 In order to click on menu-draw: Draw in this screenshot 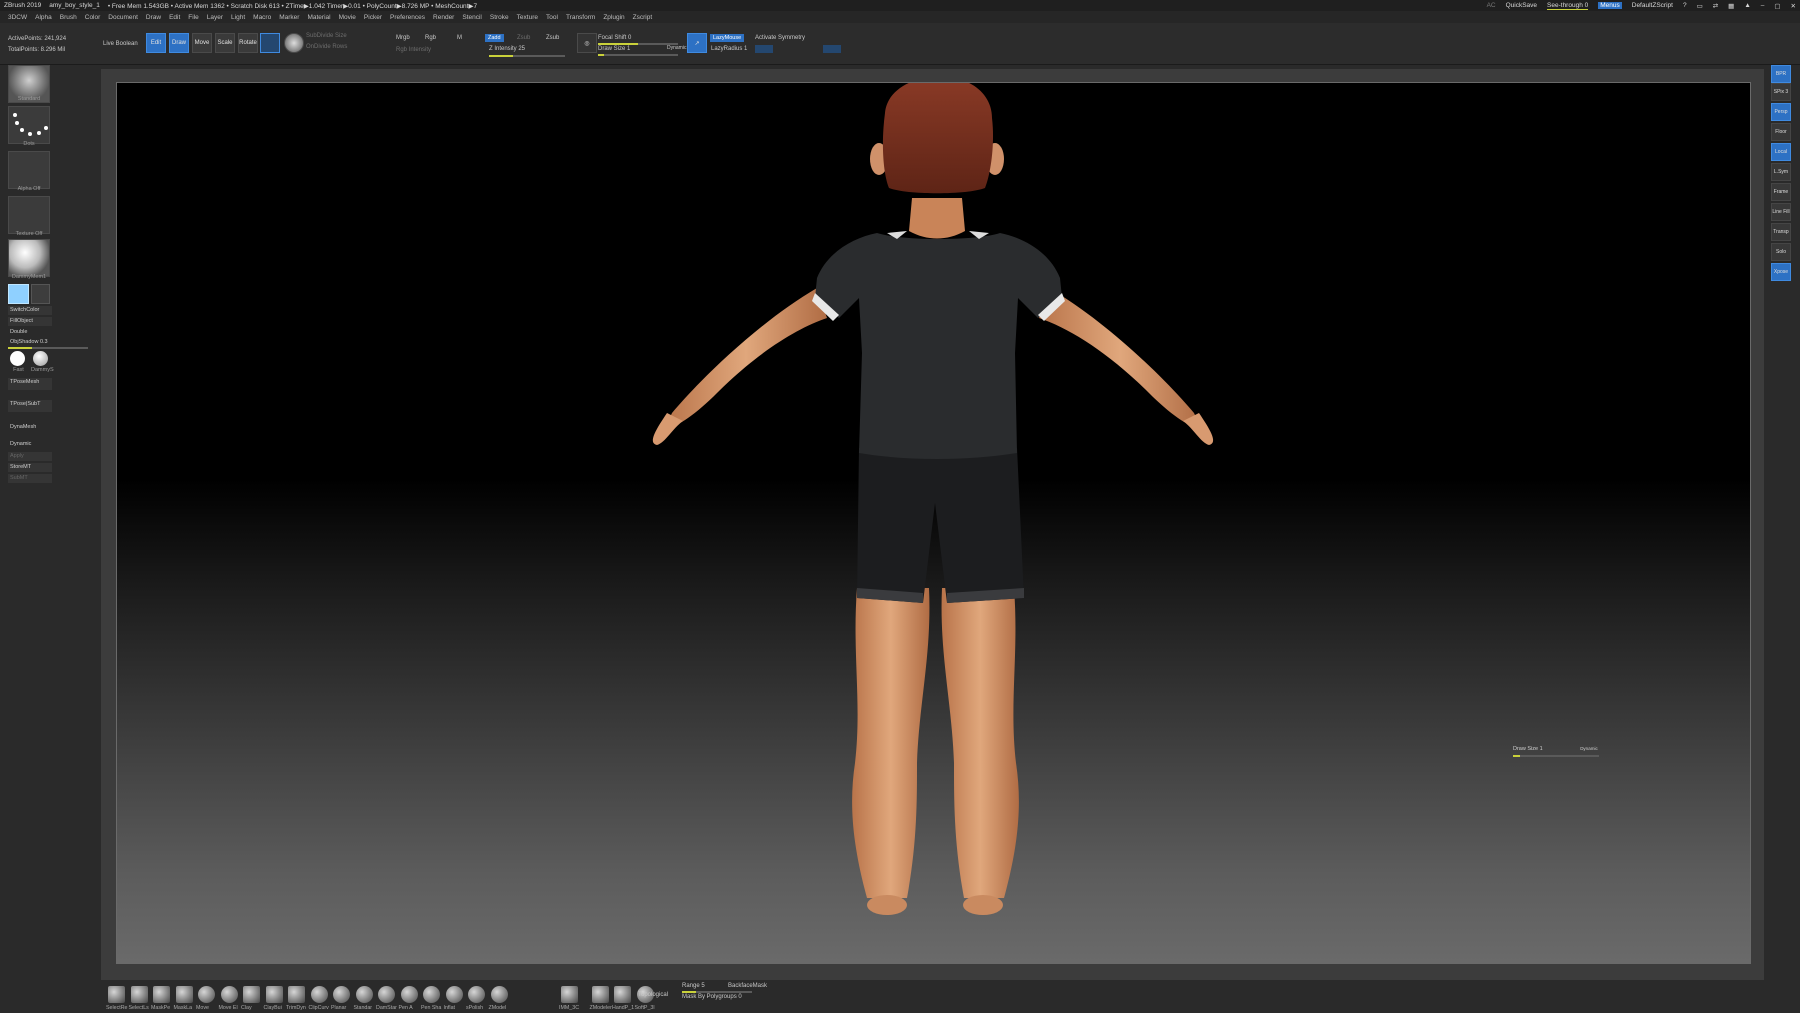, I will do `click(153, 17)`.